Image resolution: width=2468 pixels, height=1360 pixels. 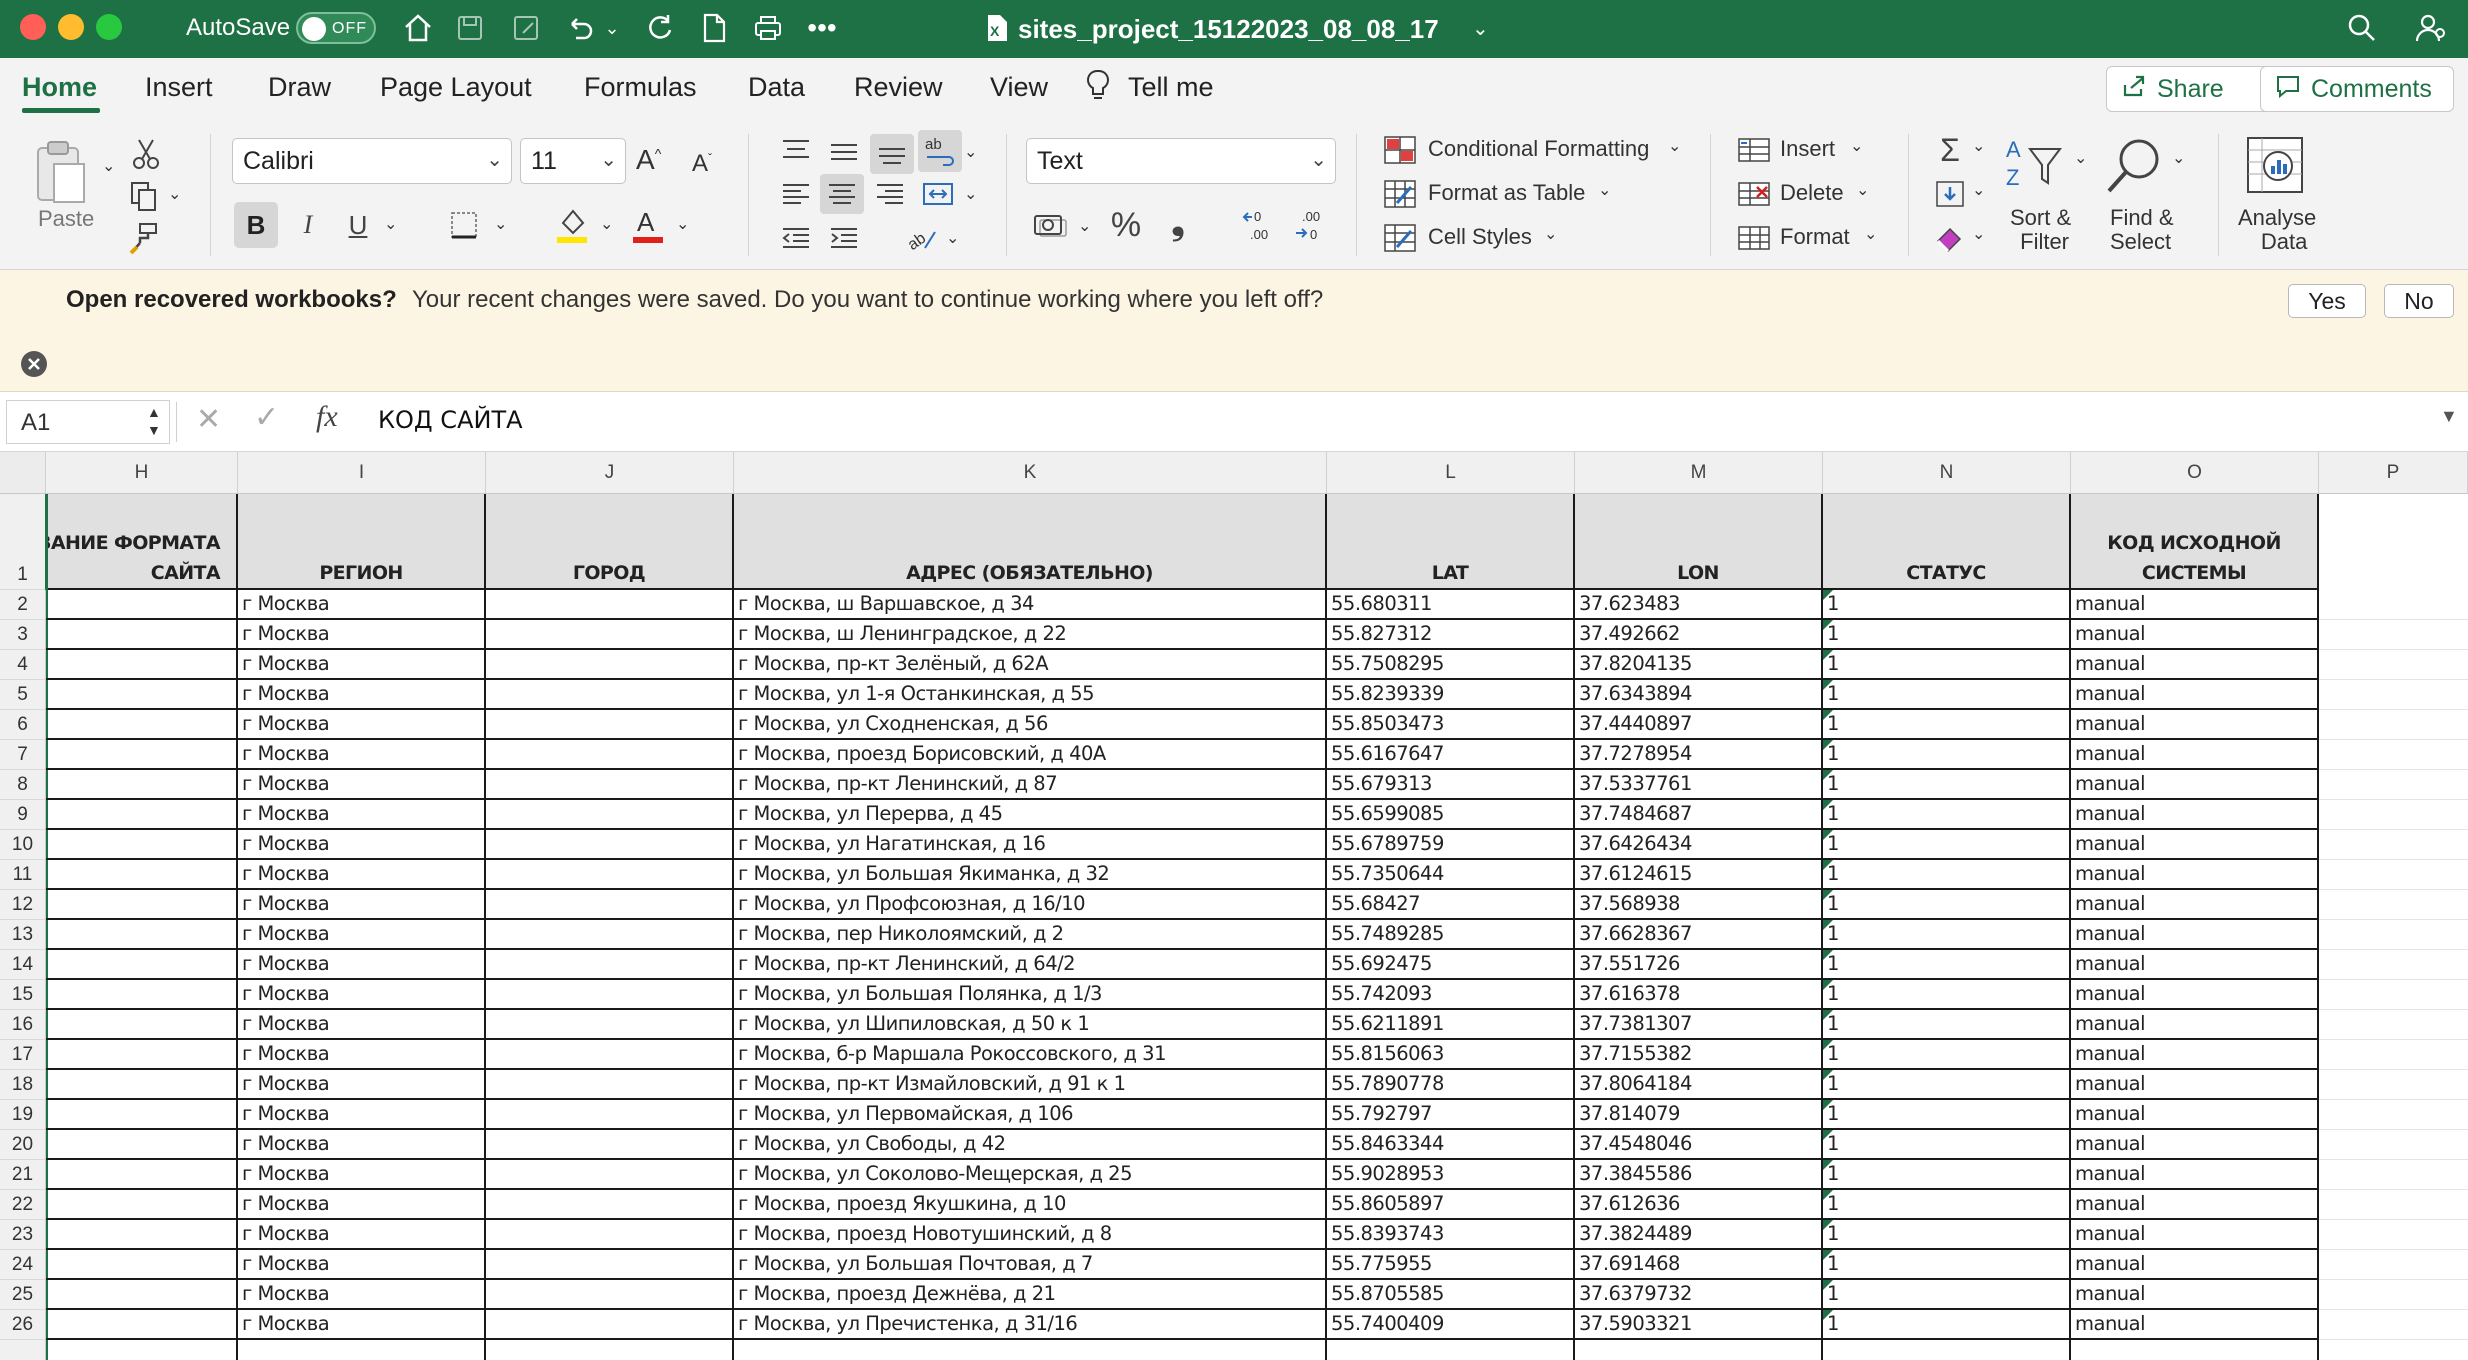 I want to click on cell-styles-label: Cell Styles, so click(x=1480, y=237).